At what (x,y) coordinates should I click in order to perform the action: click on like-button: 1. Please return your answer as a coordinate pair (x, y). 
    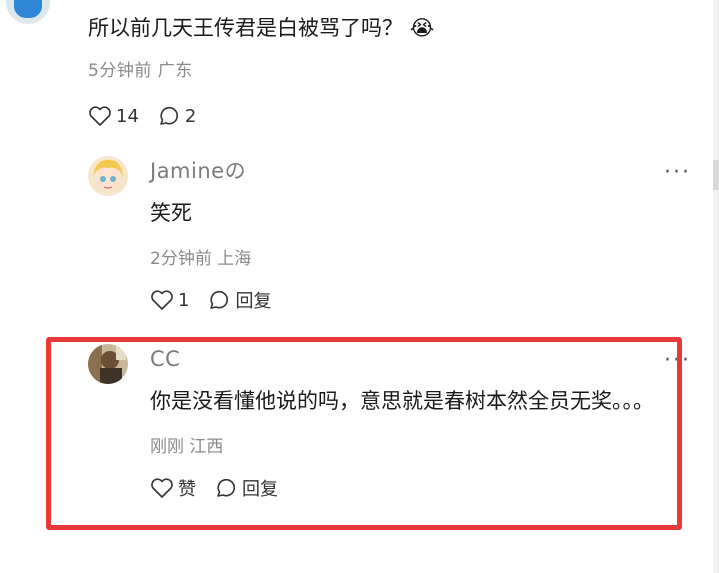
    Looking at the image, I should click on (169, 300).